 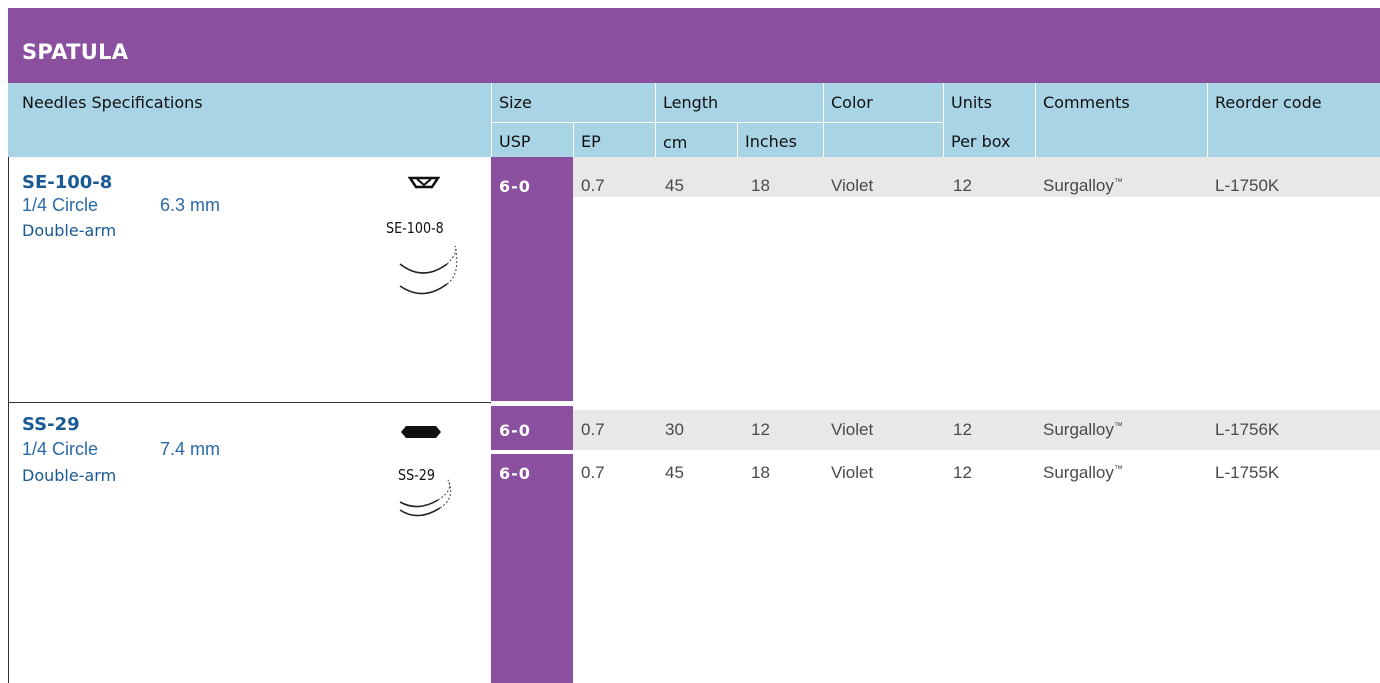 What do you see at coordinates (760, 429) in the screenshot?
I see `inches-value: 12` at bounding box center [760, 429].